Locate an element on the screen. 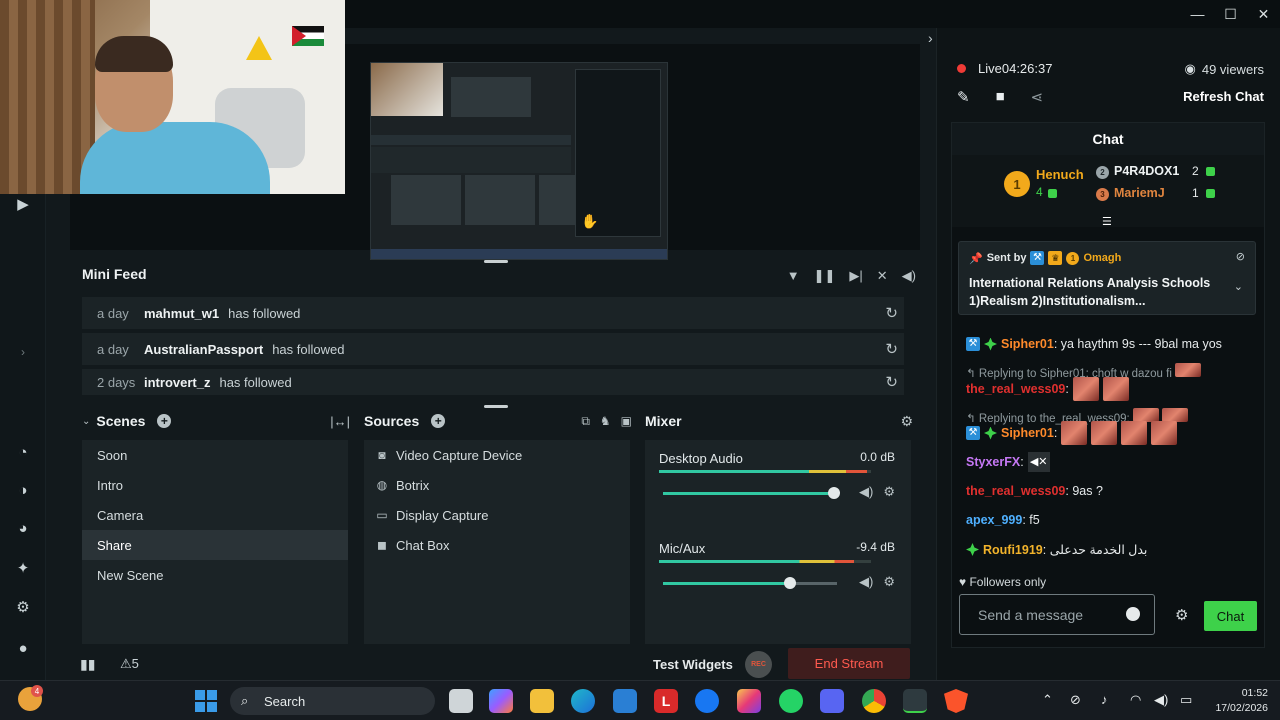 The width and height of the screenshot is (1280, 720). collapse-chevron-icon: ⌄ is located at coordinates (86, 421).